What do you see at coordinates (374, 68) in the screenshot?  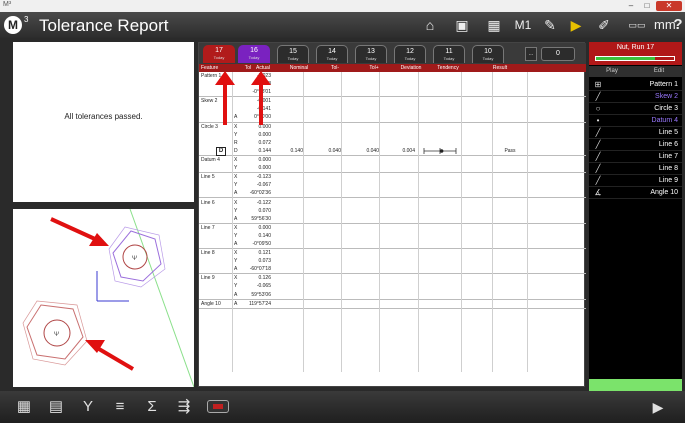 I see `col-tol-plus: Tol+` at bounding box center [374, 68].